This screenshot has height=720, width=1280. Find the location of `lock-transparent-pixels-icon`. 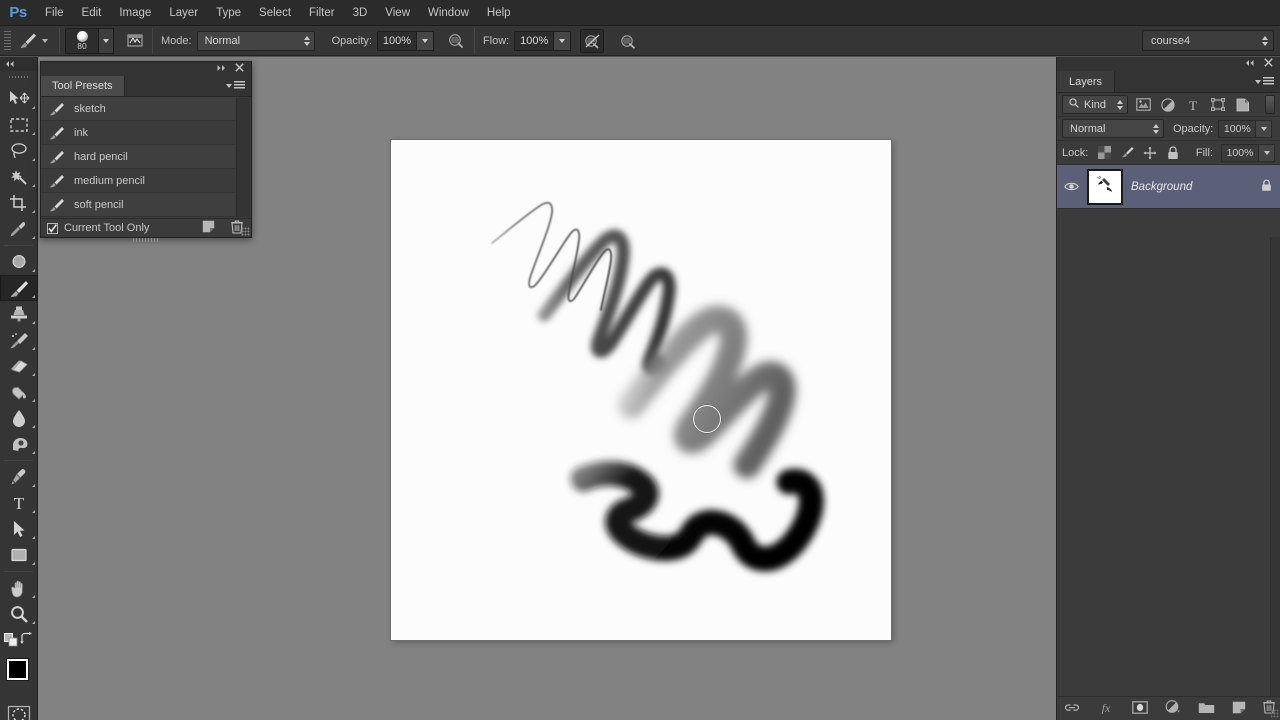

lock-transparent-pixels-icon is located at coordinates (1104, 153).